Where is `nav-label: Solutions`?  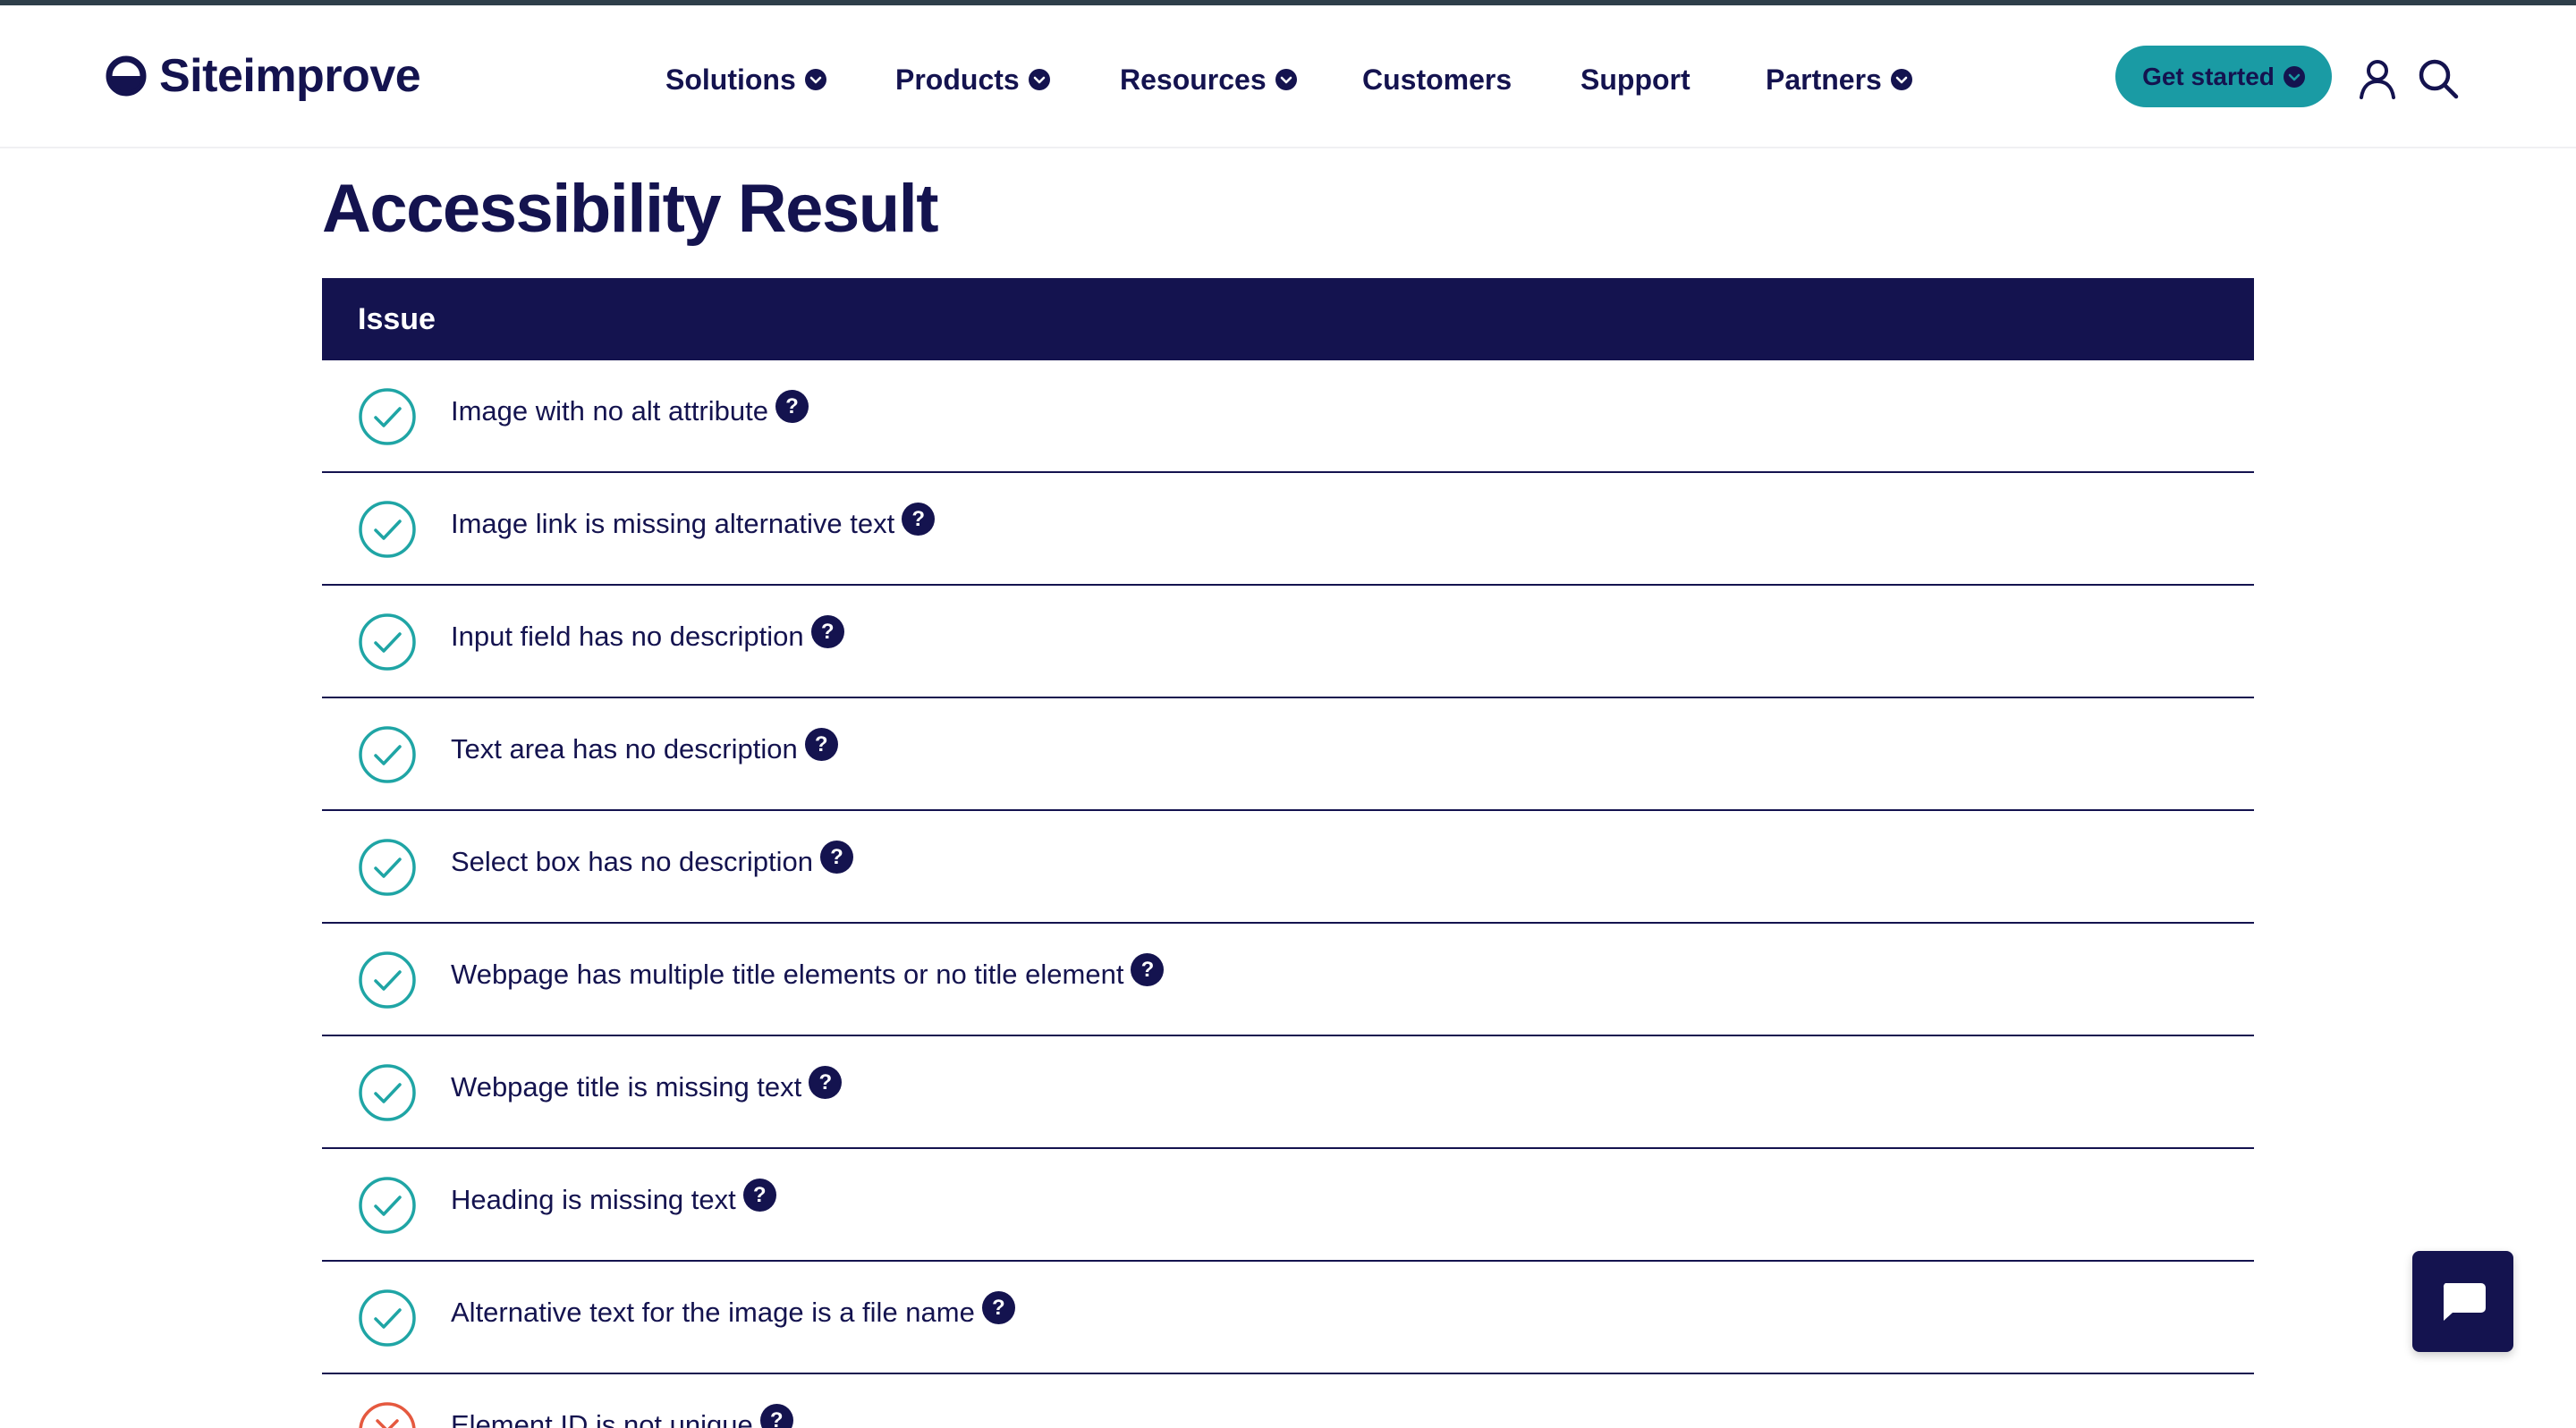
nav-label: Solutions is located at coordinates (730, 80).